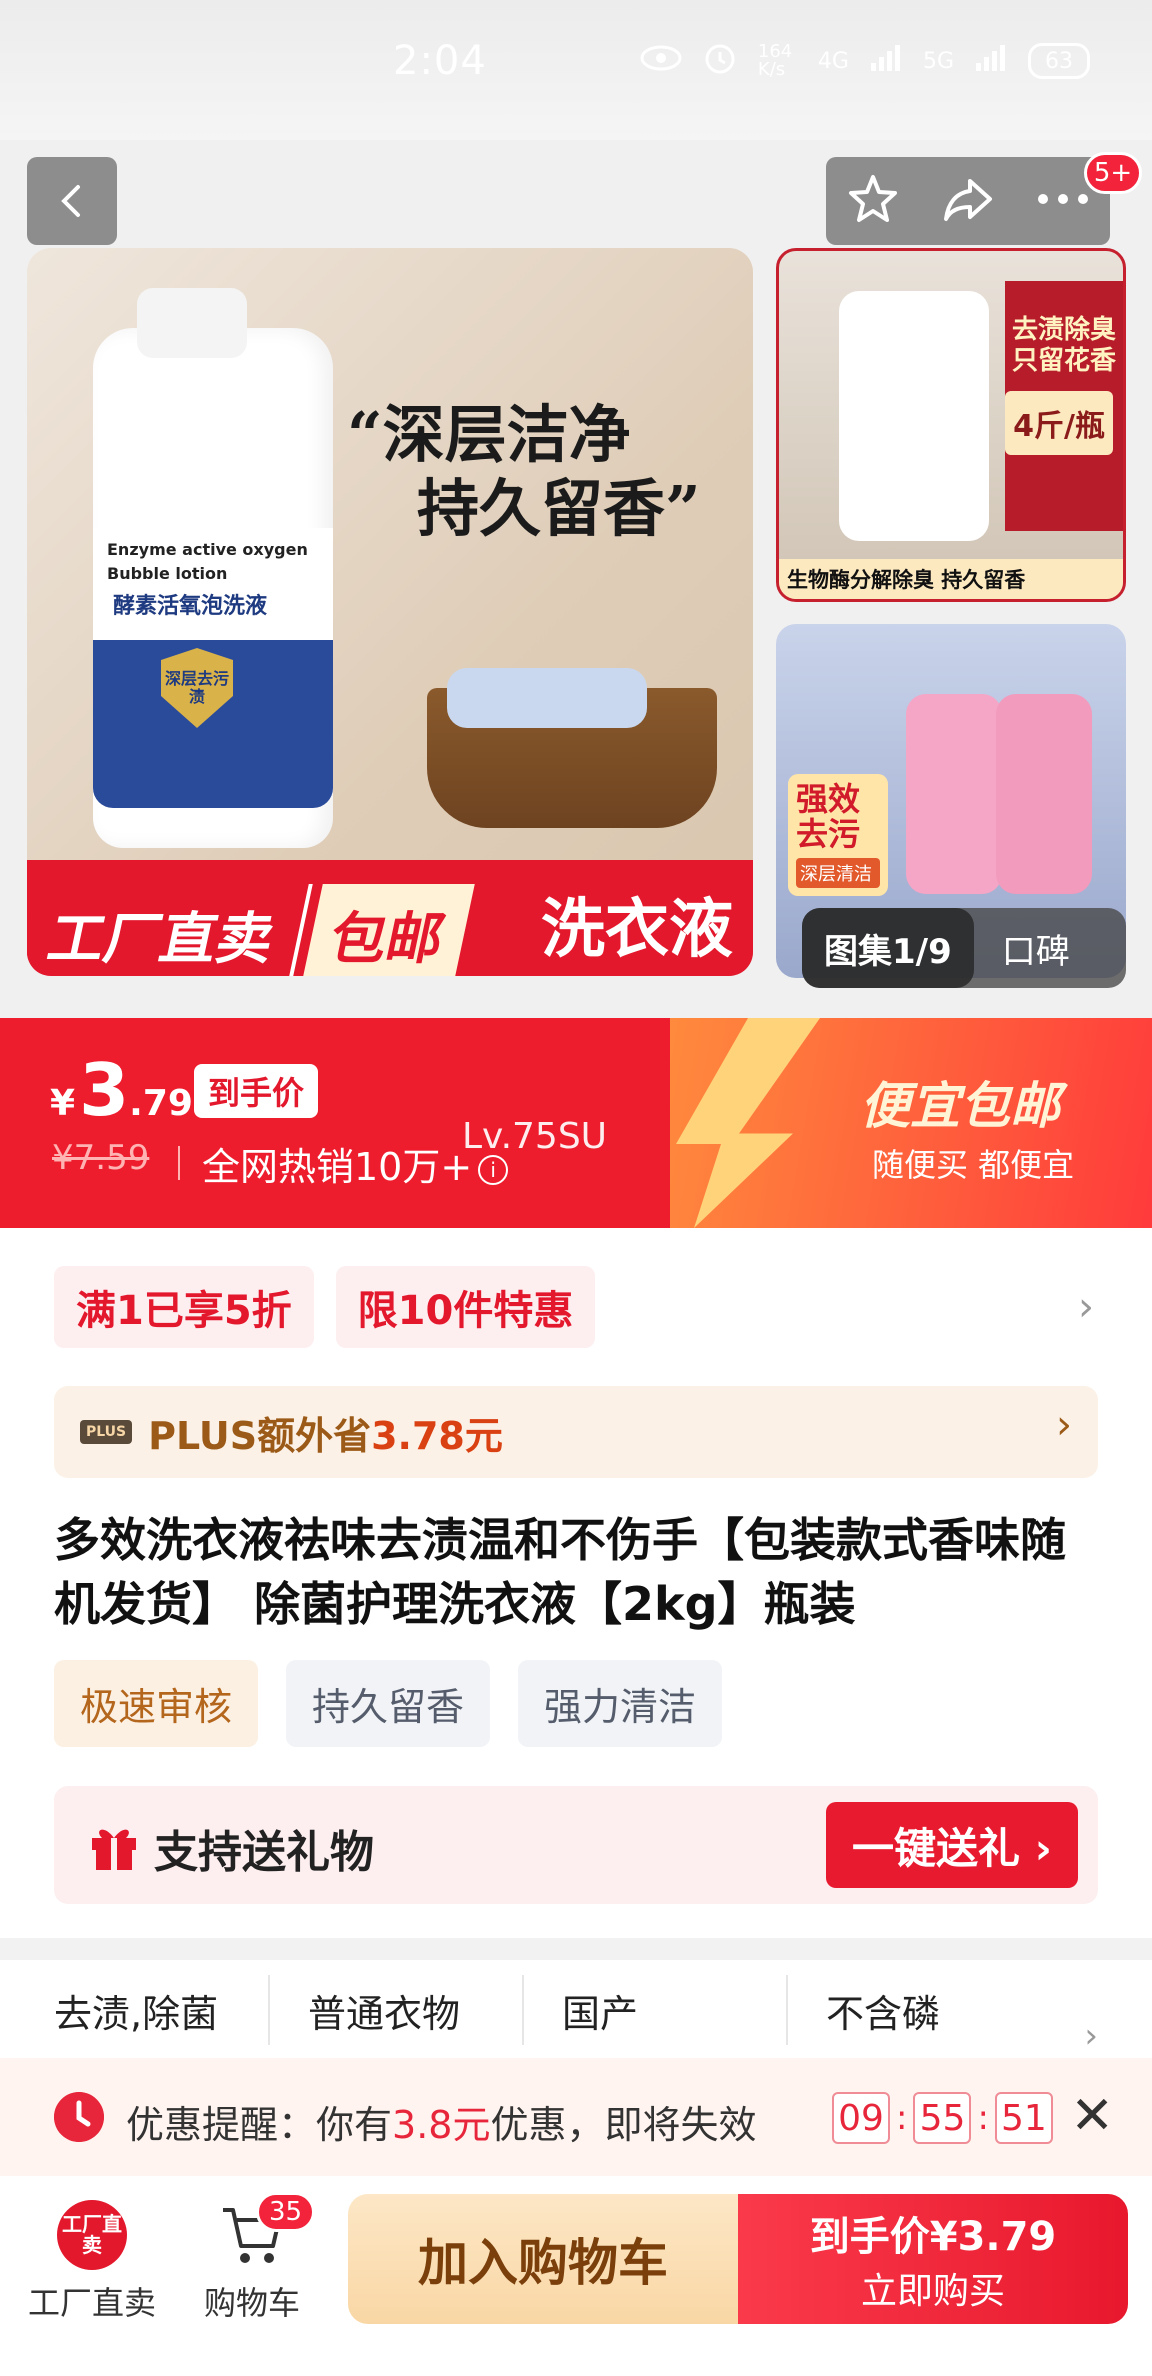 This screenshot has width=1152, height=2376. Describe the element at coordinates (775, 60) in the screenshot. I see `network-speed: 164 K/s` at that location.